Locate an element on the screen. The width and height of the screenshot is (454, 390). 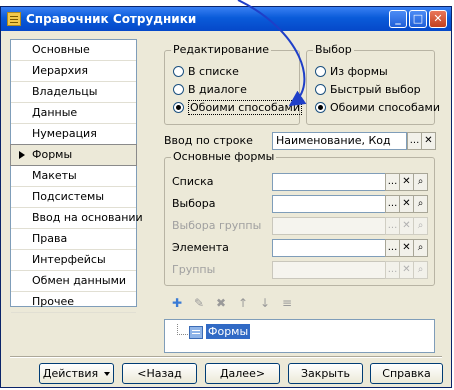
group-form-open-button: ⌕ is located at coordinates (420, 270).